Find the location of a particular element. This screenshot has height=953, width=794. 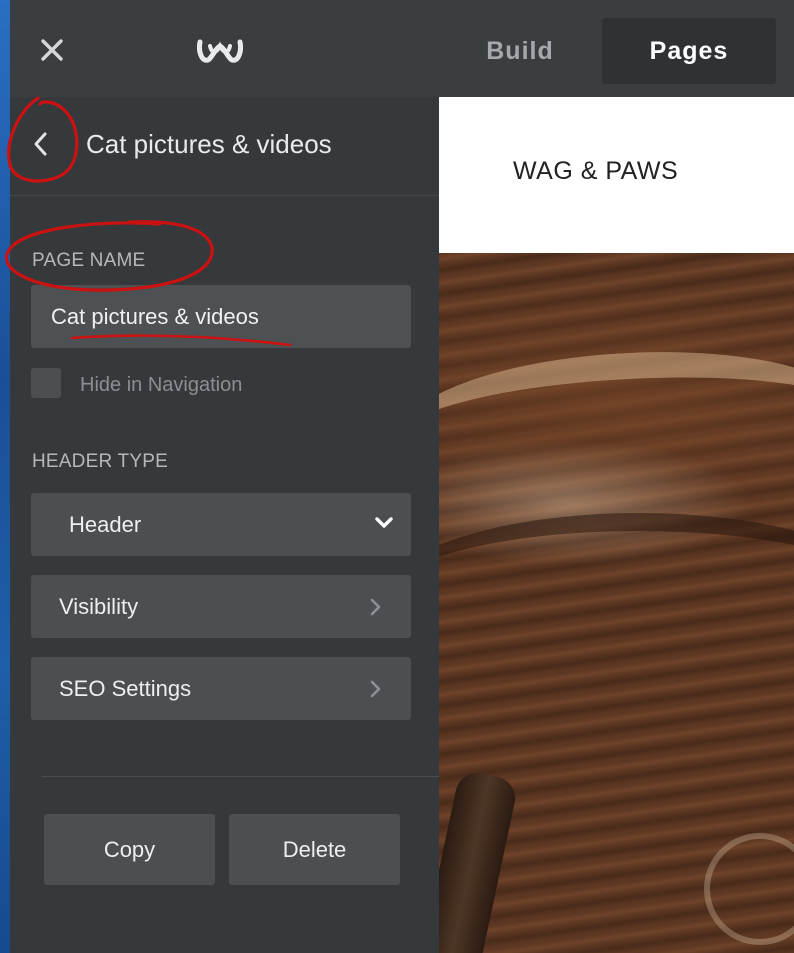

panel-title: Cat pictures & videos is located at coordinates (209, 144).